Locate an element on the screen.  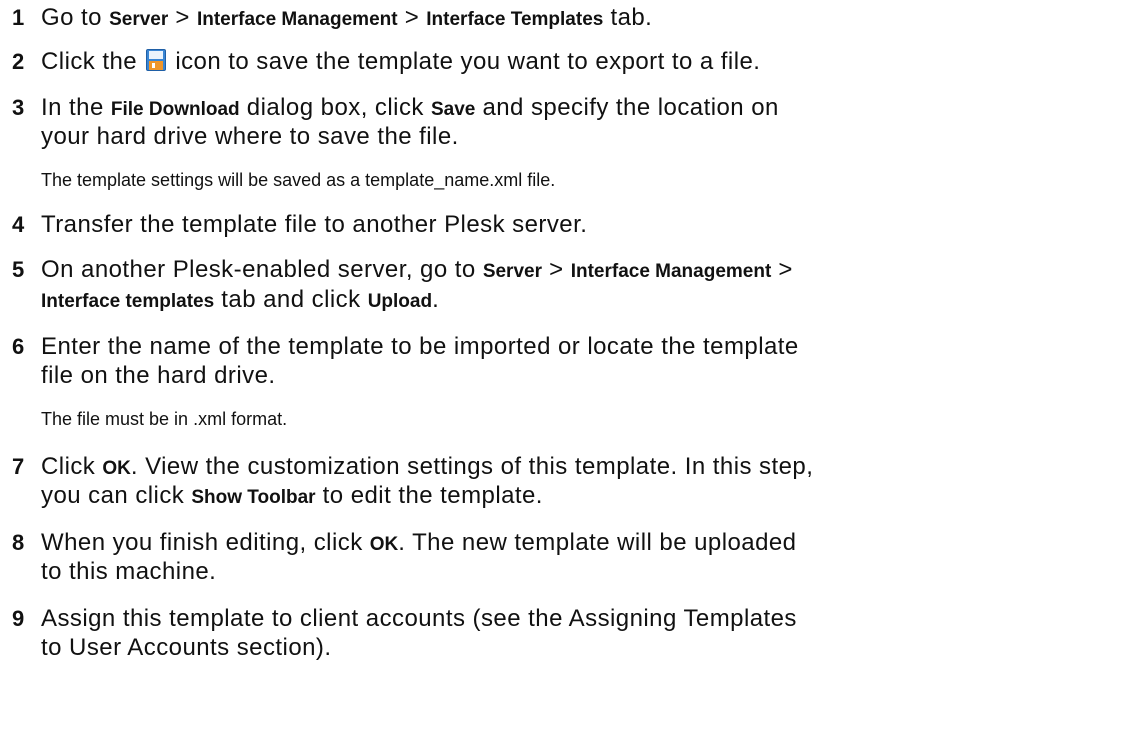
dialog-file-download: File Download is located at coordinates (175, 109).